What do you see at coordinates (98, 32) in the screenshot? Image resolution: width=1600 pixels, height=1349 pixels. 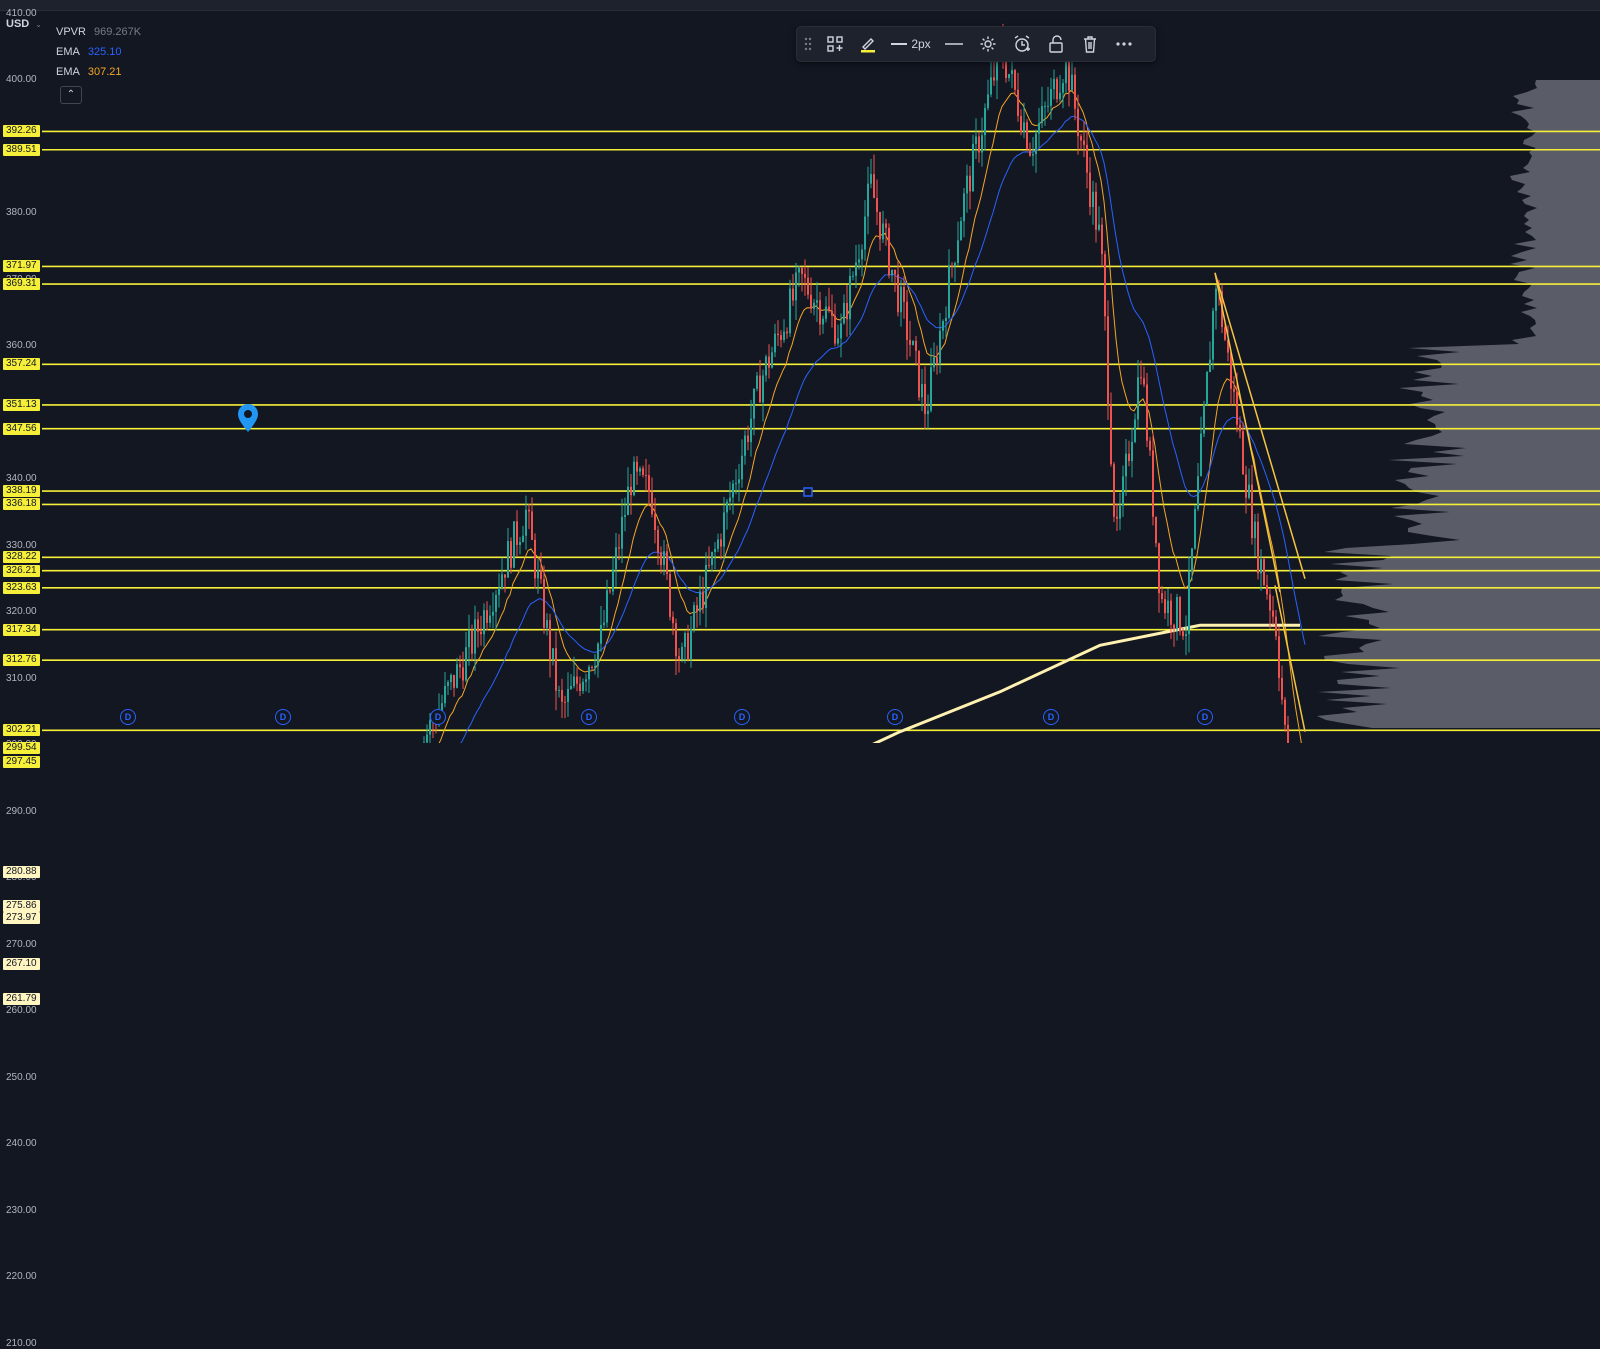 I see `legend-vpvr: VPVR969.267K` at bounding box center [98, 32].